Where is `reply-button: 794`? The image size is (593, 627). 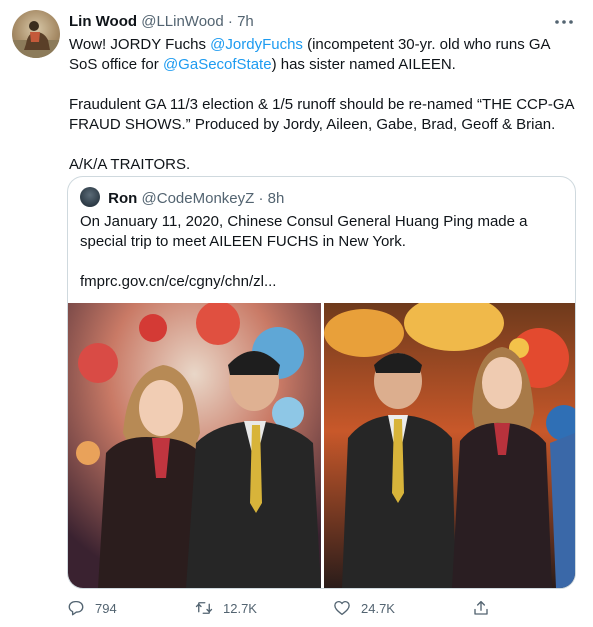 reply-button: 794 is located at coordinates (92, 608).